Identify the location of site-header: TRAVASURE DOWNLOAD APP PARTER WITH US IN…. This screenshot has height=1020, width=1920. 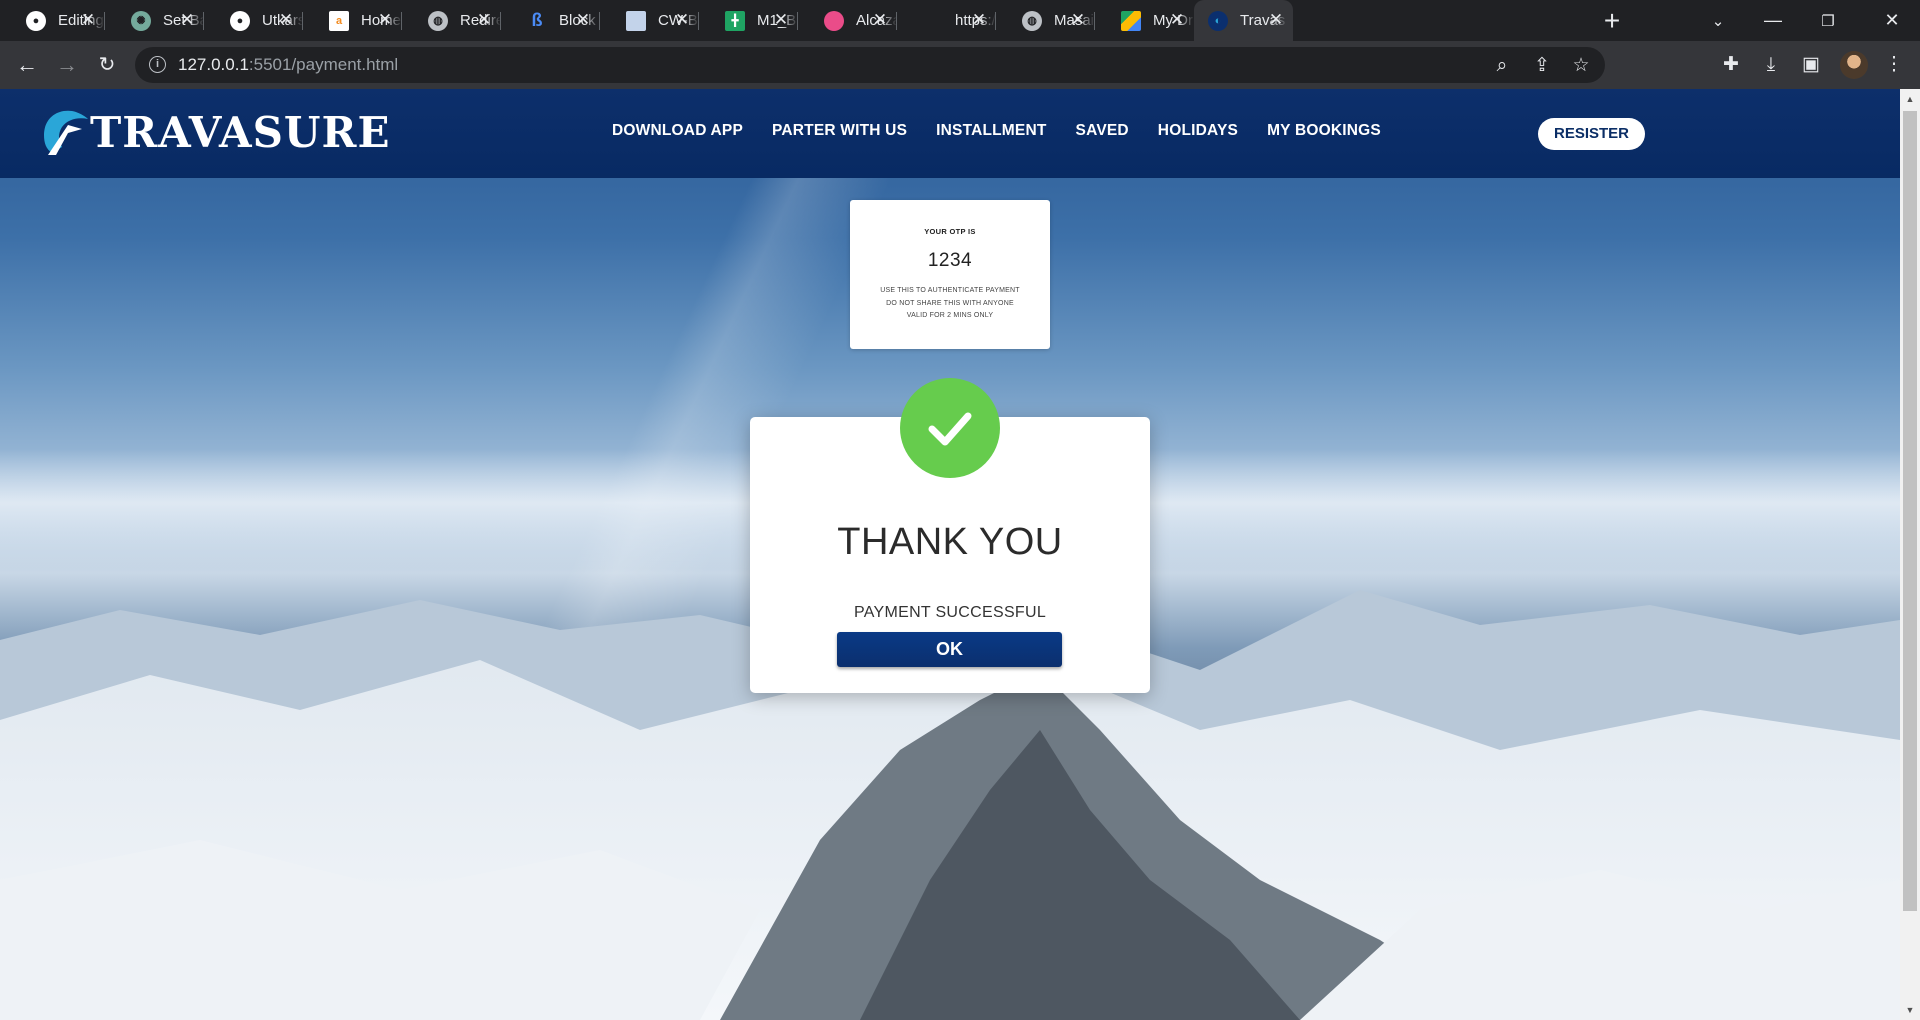
(950, 133).